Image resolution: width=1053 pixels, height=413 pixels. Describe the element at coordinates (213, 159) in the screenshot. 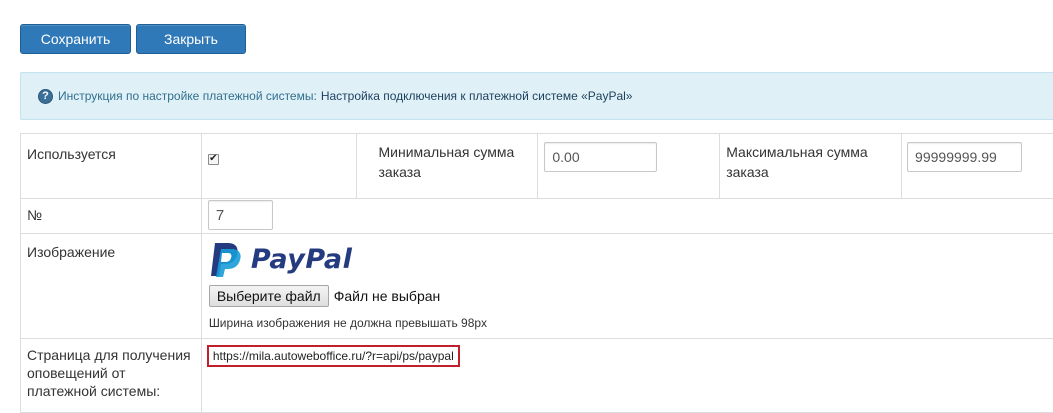

I see `used-checkbox: ✔` at that location.